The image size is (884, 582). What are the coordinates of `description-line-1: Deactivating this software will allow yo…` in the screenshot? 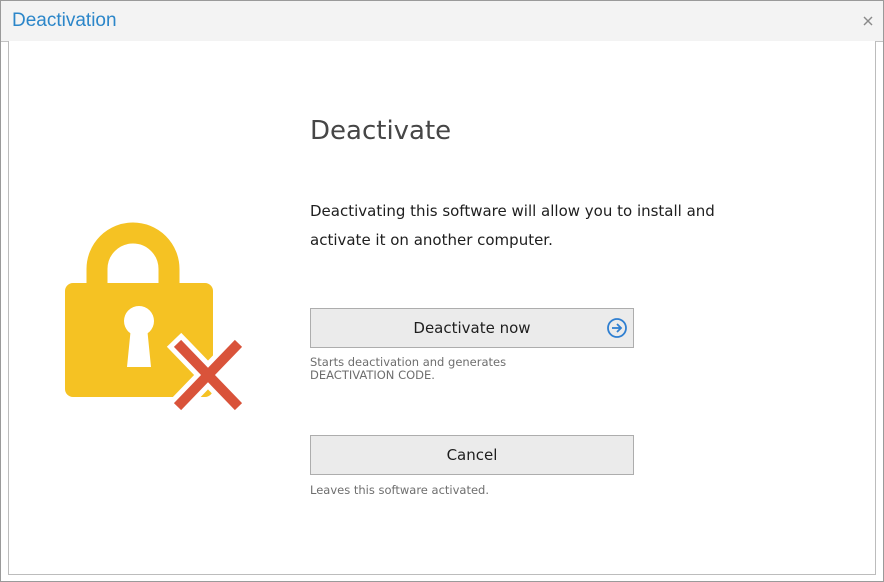 It's located at (512, 211).